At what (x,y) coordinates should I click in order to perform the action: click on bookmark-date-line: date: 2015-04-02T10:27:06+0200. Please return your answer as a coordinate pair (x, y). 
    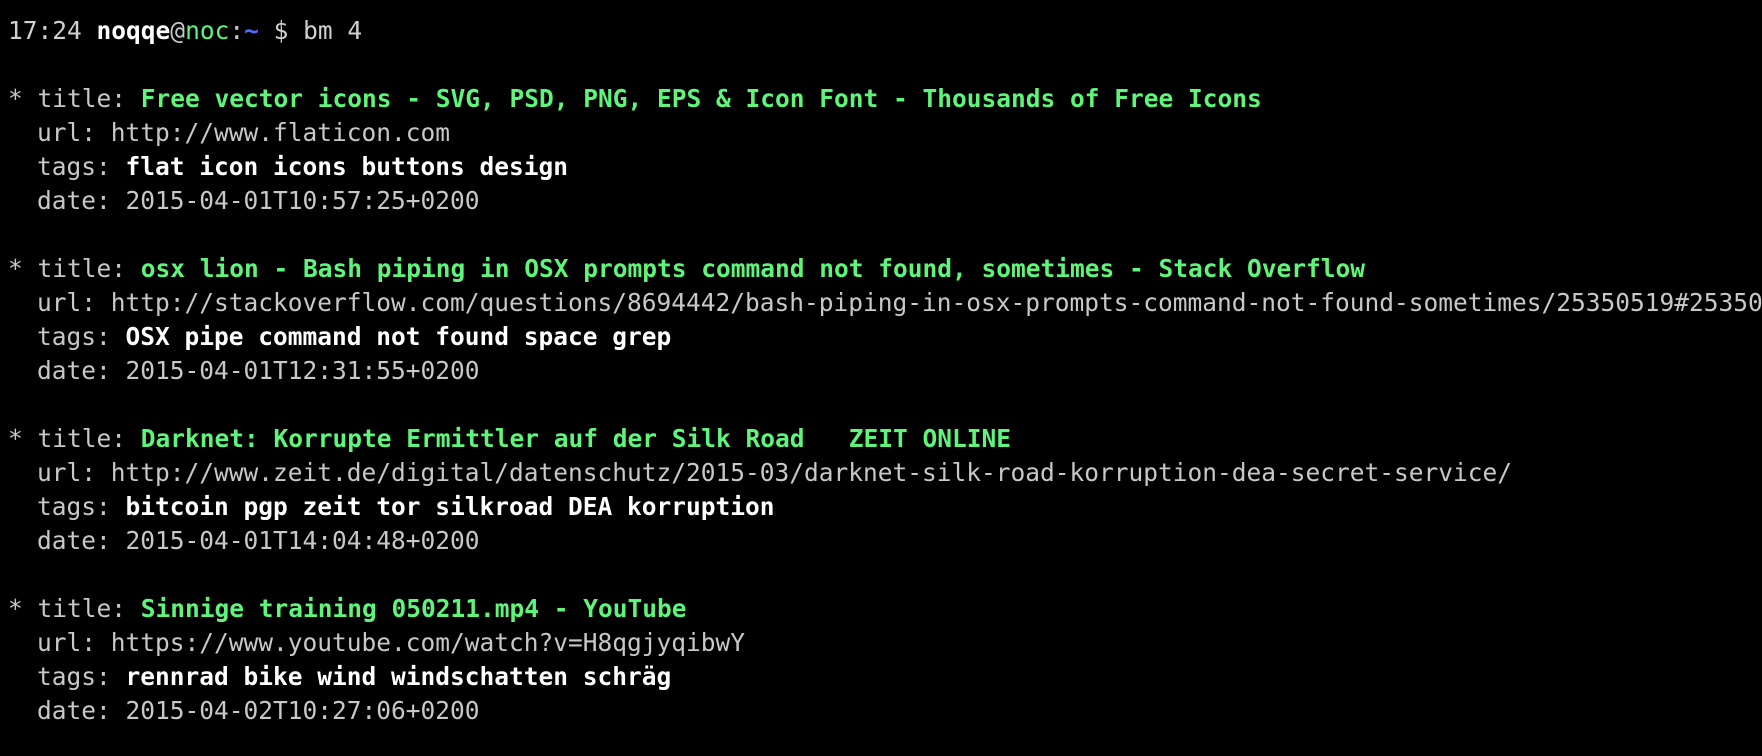
    Looking at the image, I should click on (885, 711).